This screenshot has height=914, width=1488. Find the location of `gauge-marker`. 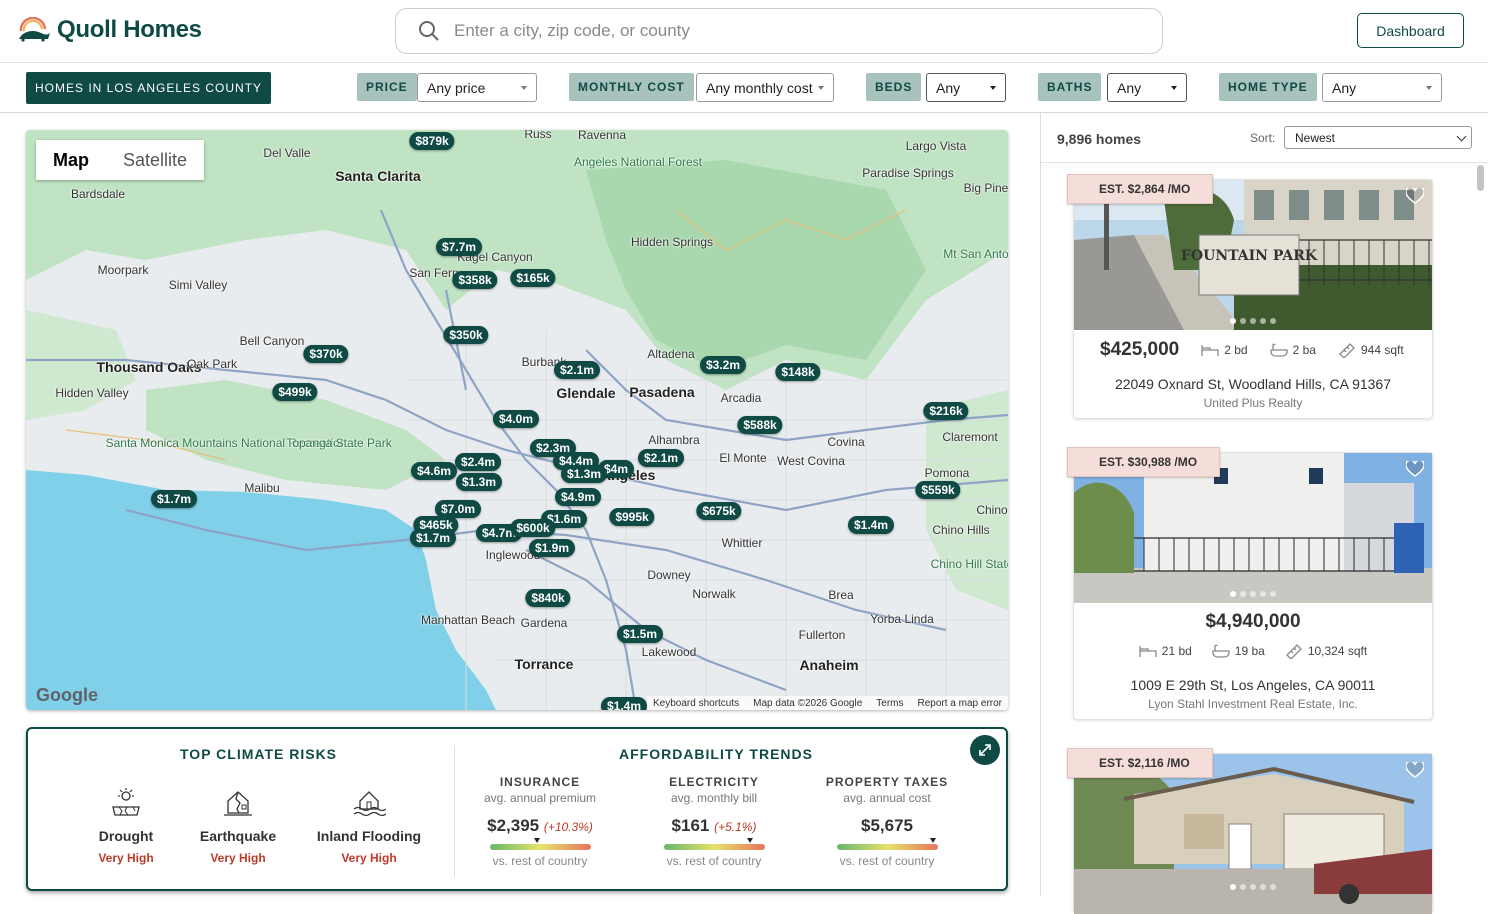

gauge-marker is located at coordinates (933, 840).